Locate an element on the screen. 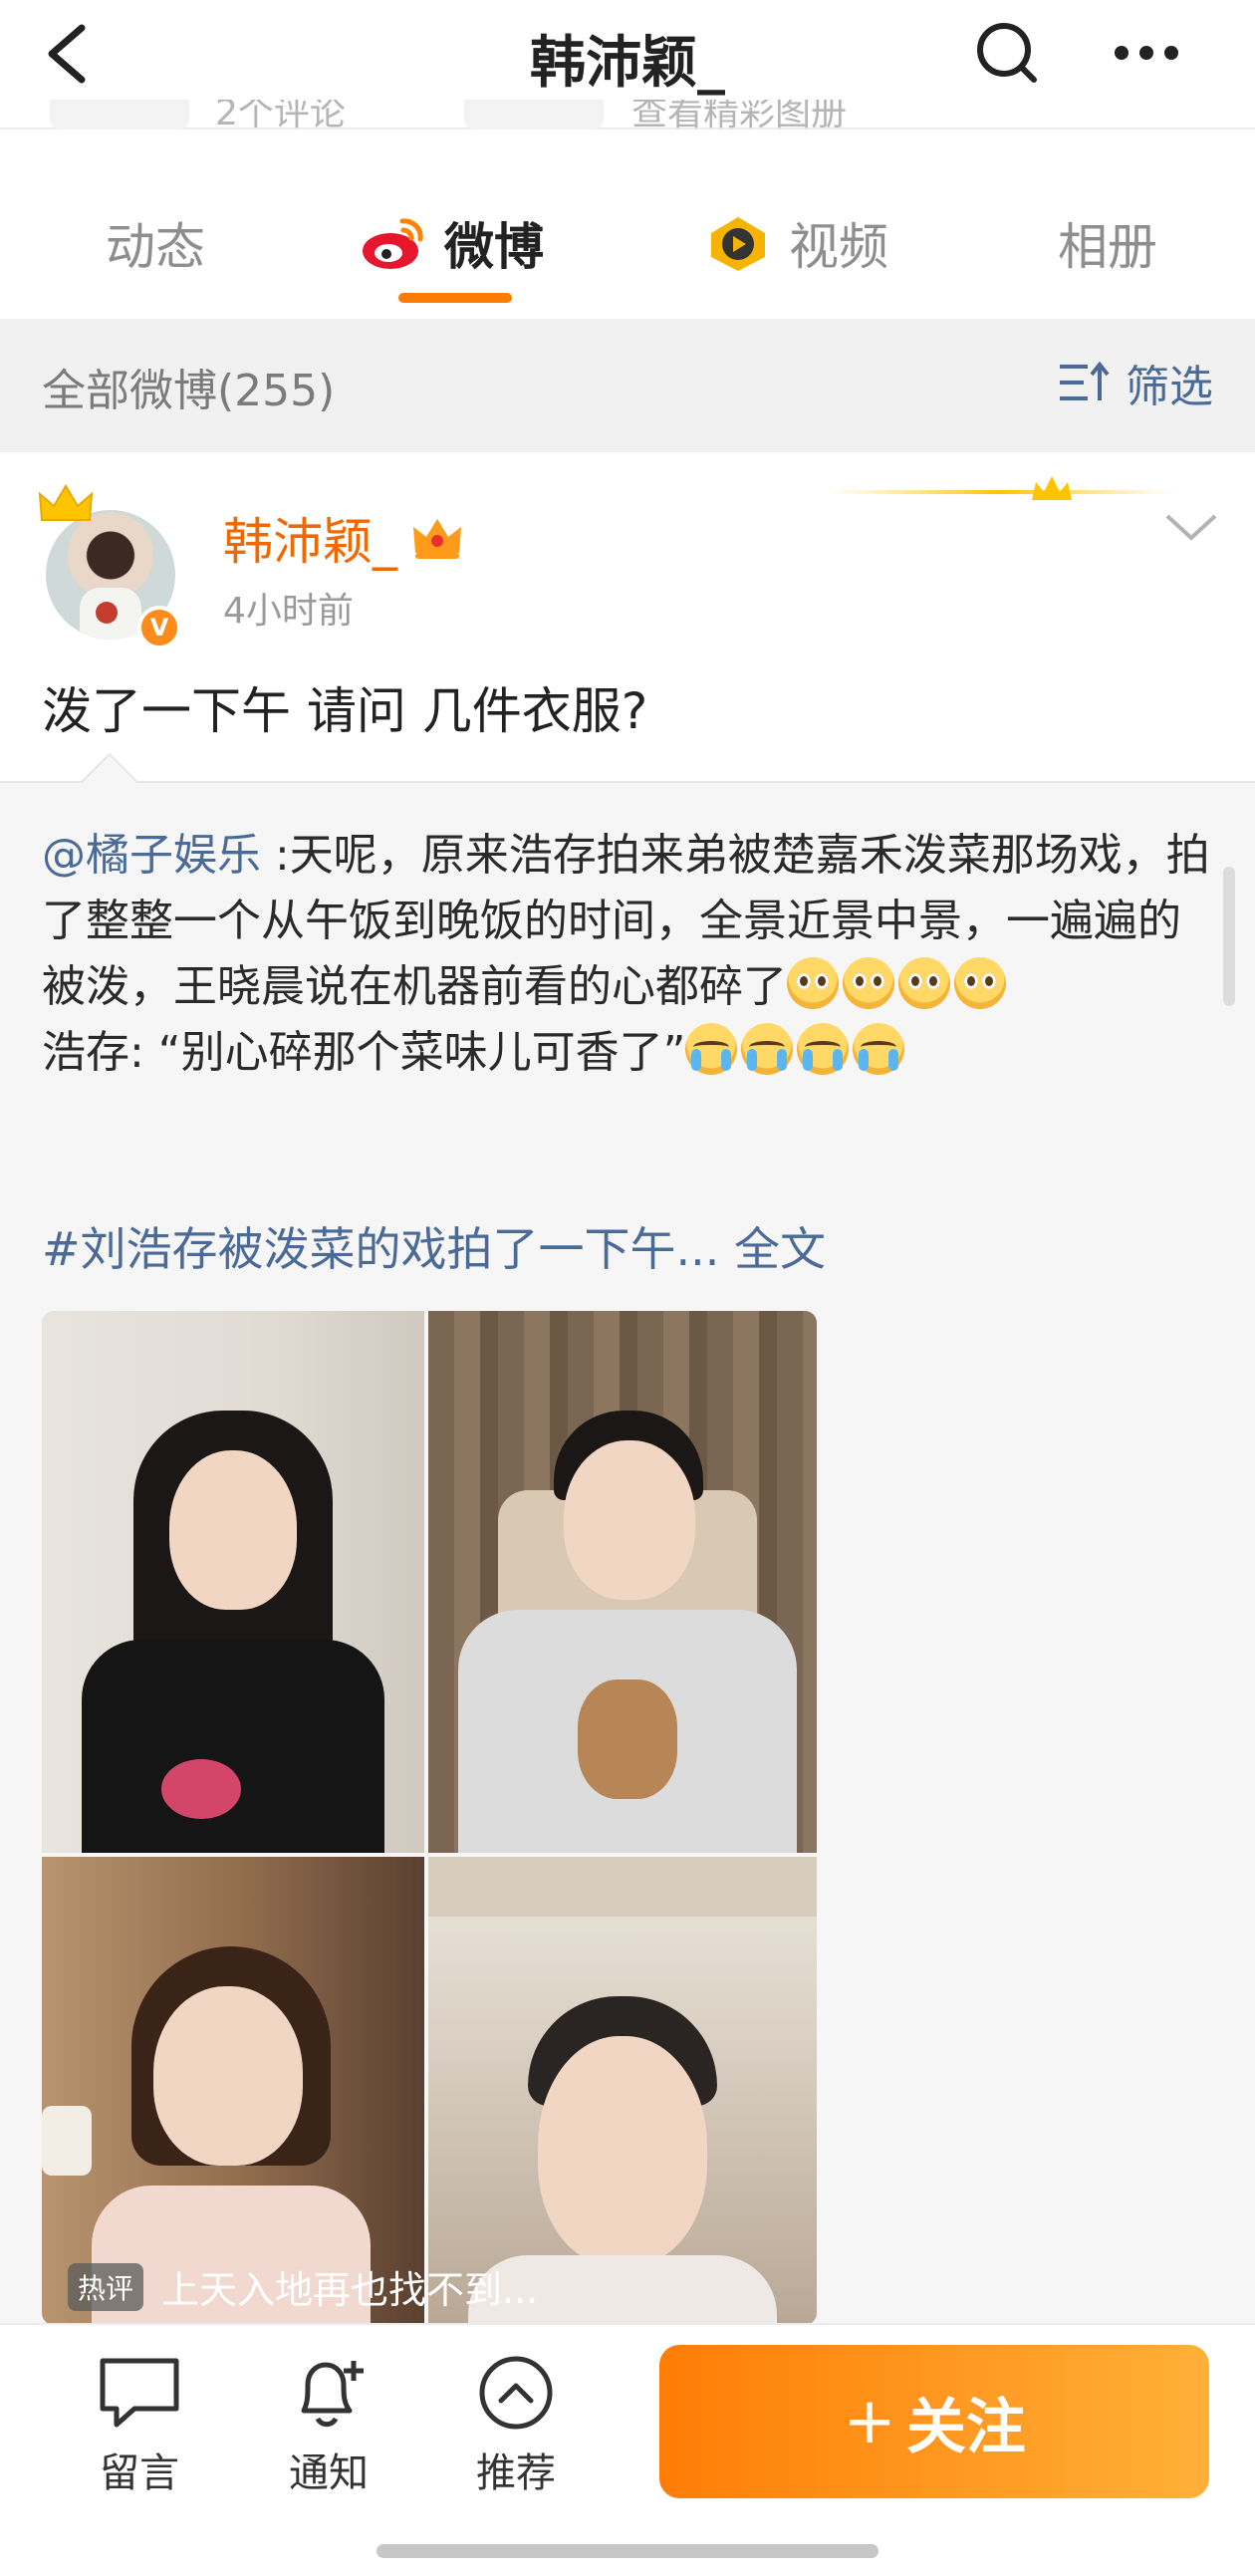  plus-icon: + is located at coordinates (870, 2421).